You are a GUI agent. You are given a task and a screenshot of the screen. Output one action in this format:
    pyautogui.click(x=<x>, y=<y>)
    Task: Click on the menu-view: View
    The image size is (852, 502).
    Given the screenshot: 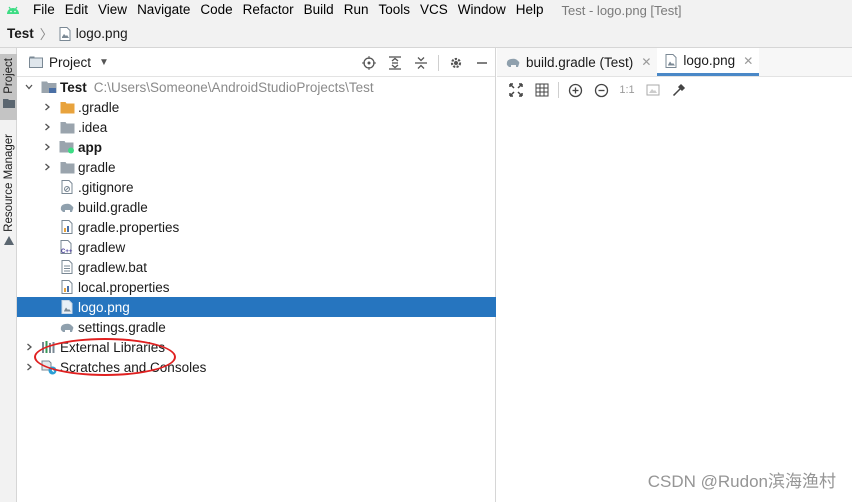 What is the action you would take?
    pyautogui.click(x=113, y=10)
    